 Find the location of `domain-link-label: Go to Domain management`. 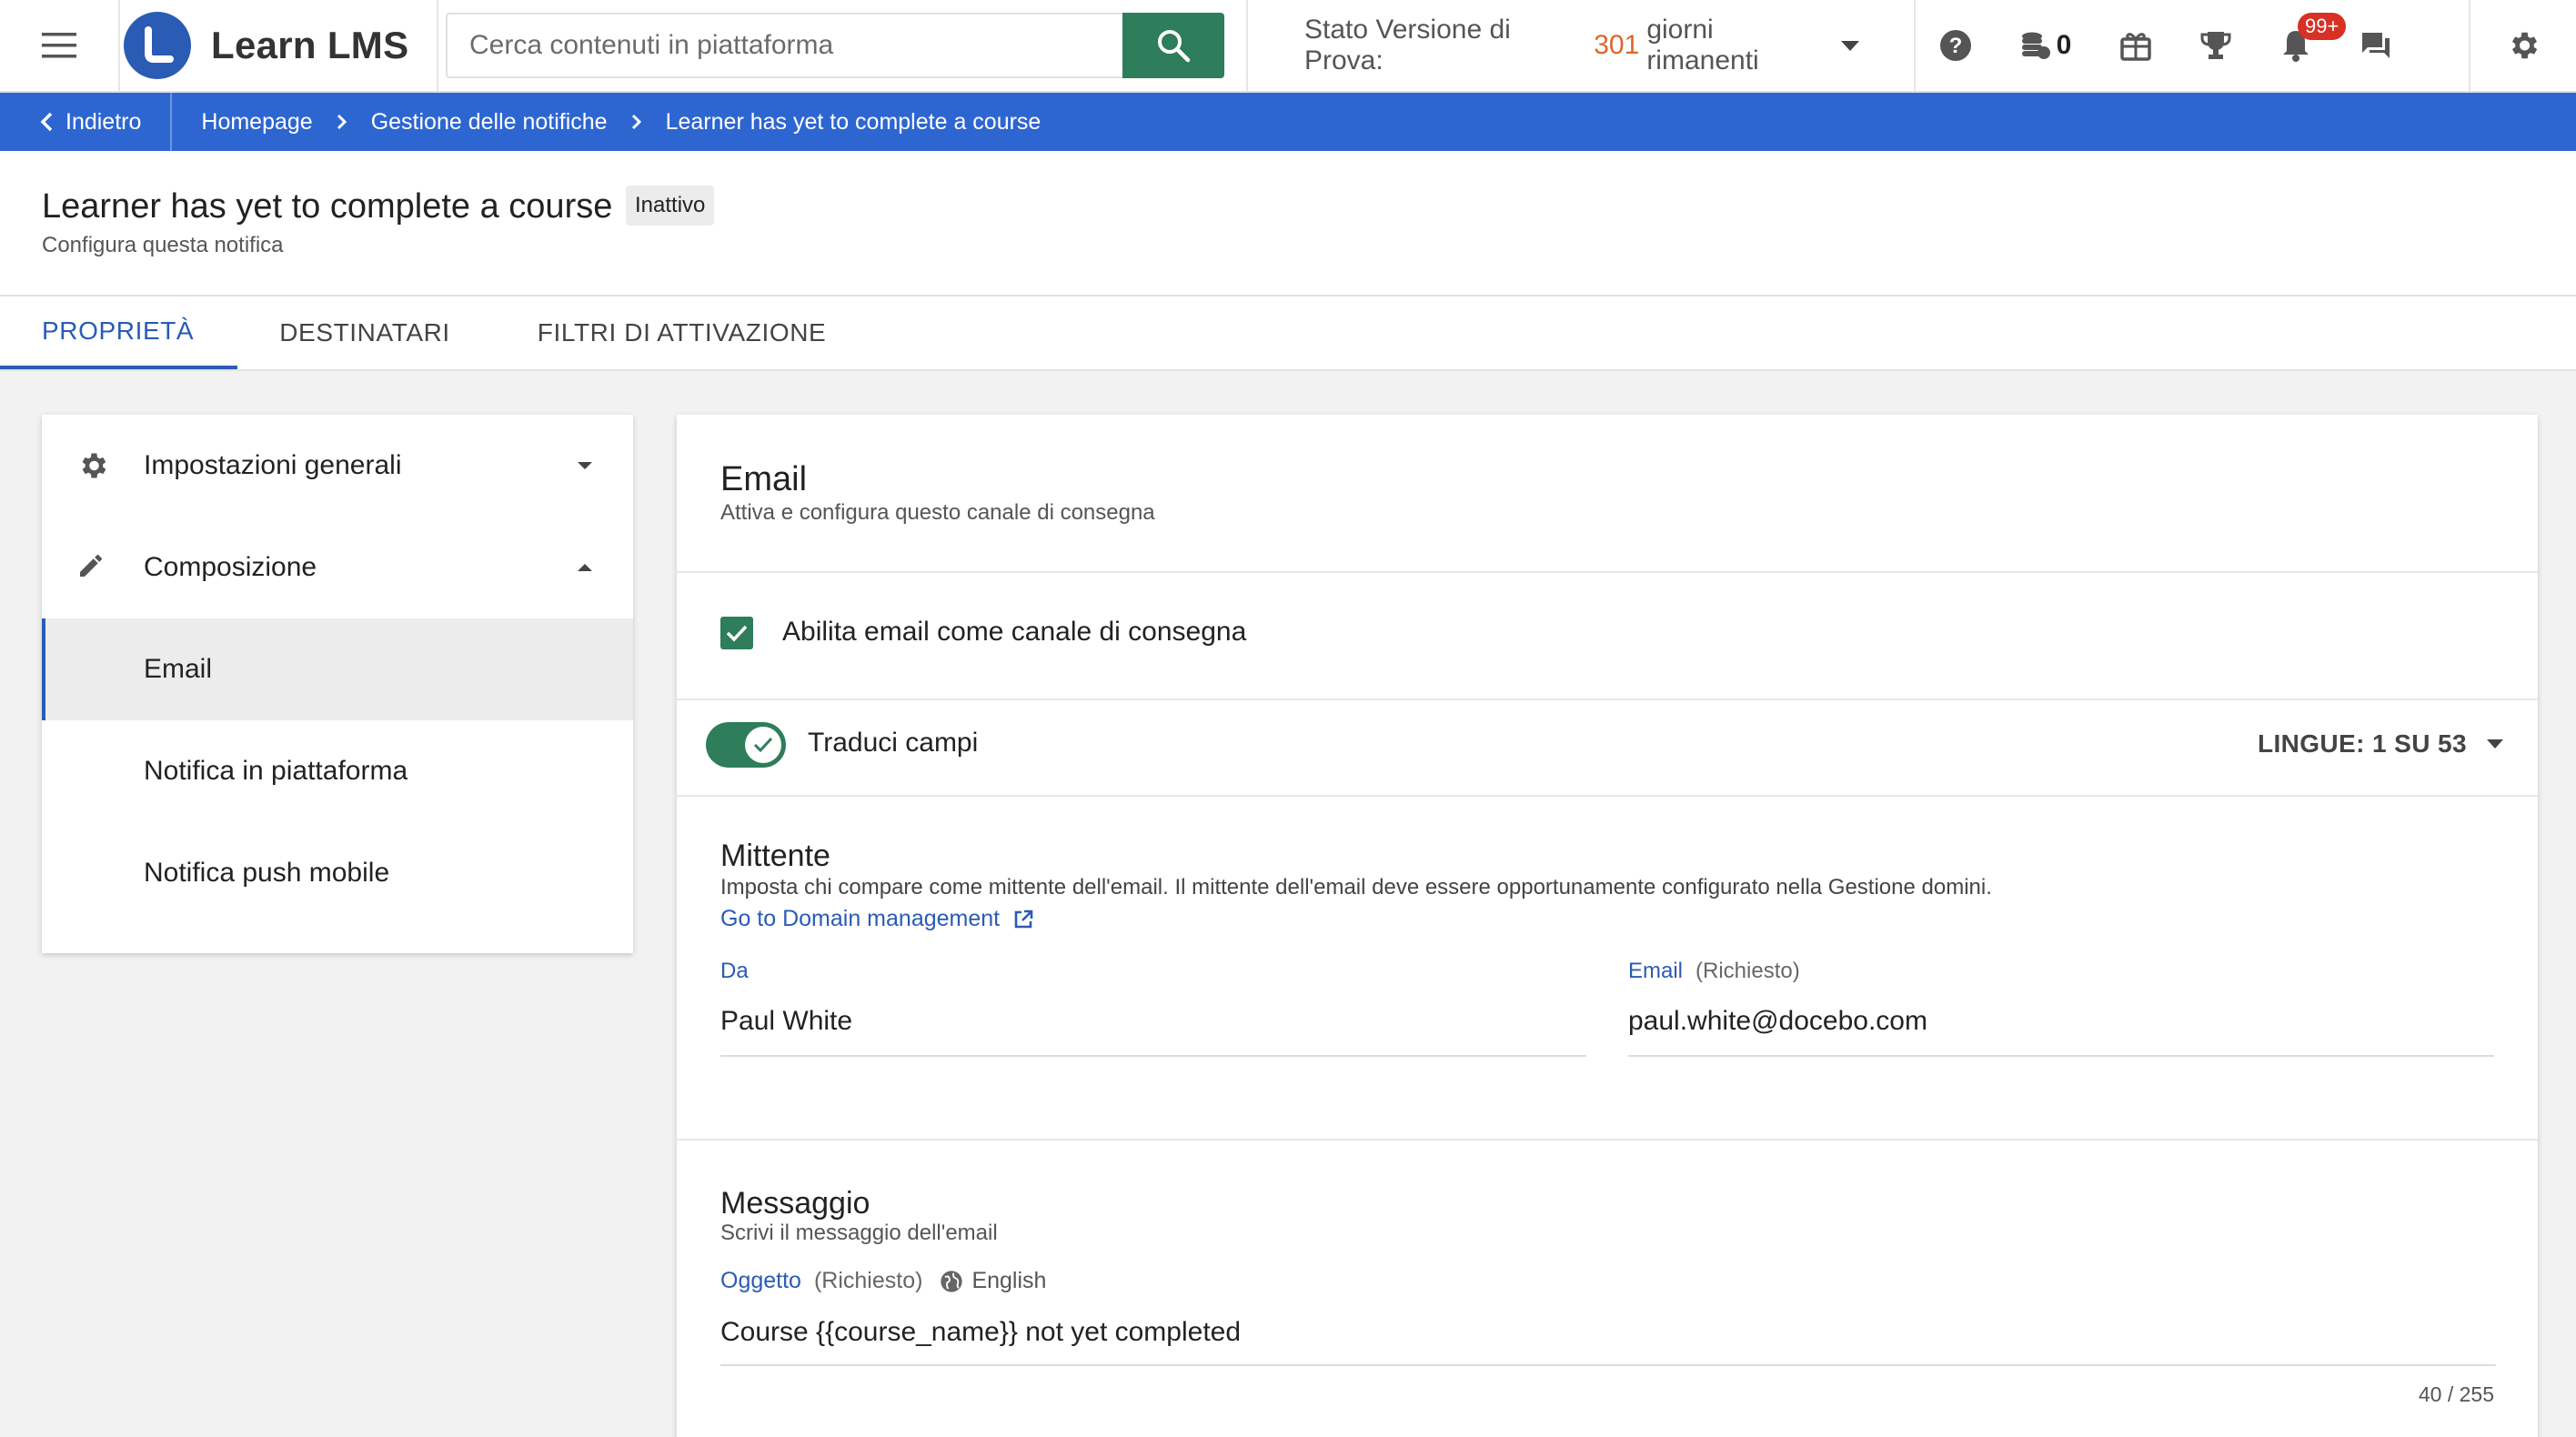

domain-link-label: Go to Domain management is located at coordinates (860, 918).